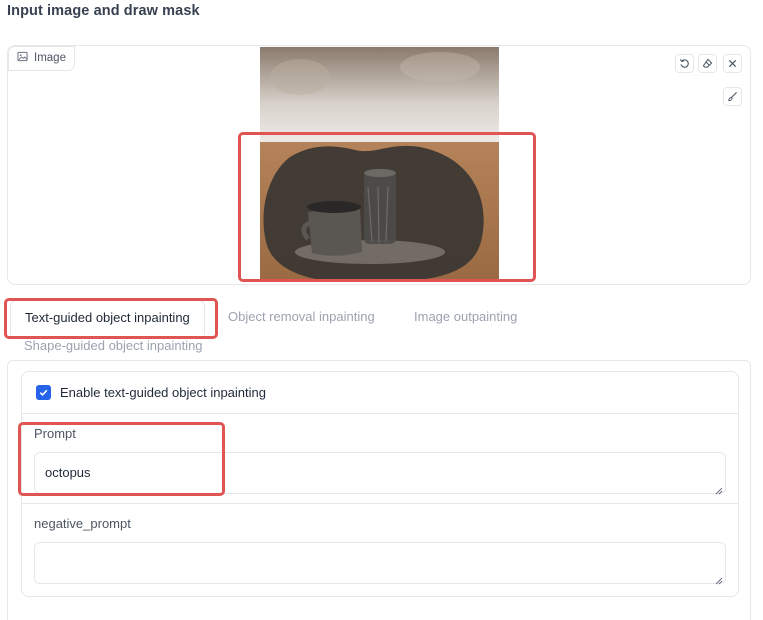 This screenshot has height=620, width=763. What do you see at coordinates (50, 58) in the screenshot?
I see `image-label-text: Image` at bounding box center [50, 58].